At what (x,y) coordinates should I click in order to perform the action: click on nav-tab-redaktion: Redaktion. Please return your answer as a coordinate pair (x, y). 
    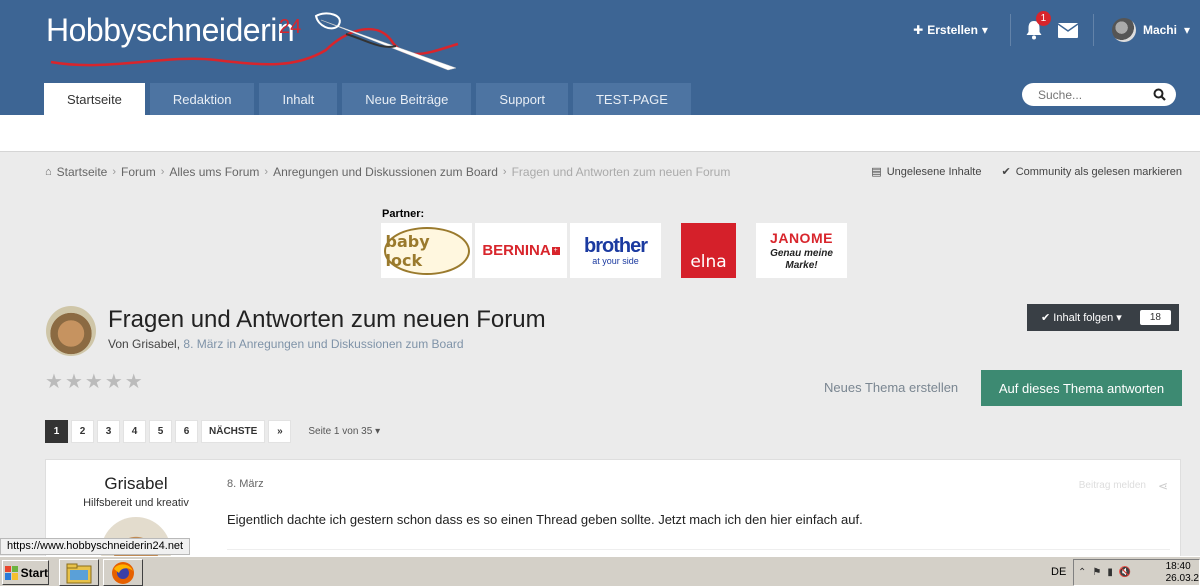
    Looking at the image, I should click on (202, 99).